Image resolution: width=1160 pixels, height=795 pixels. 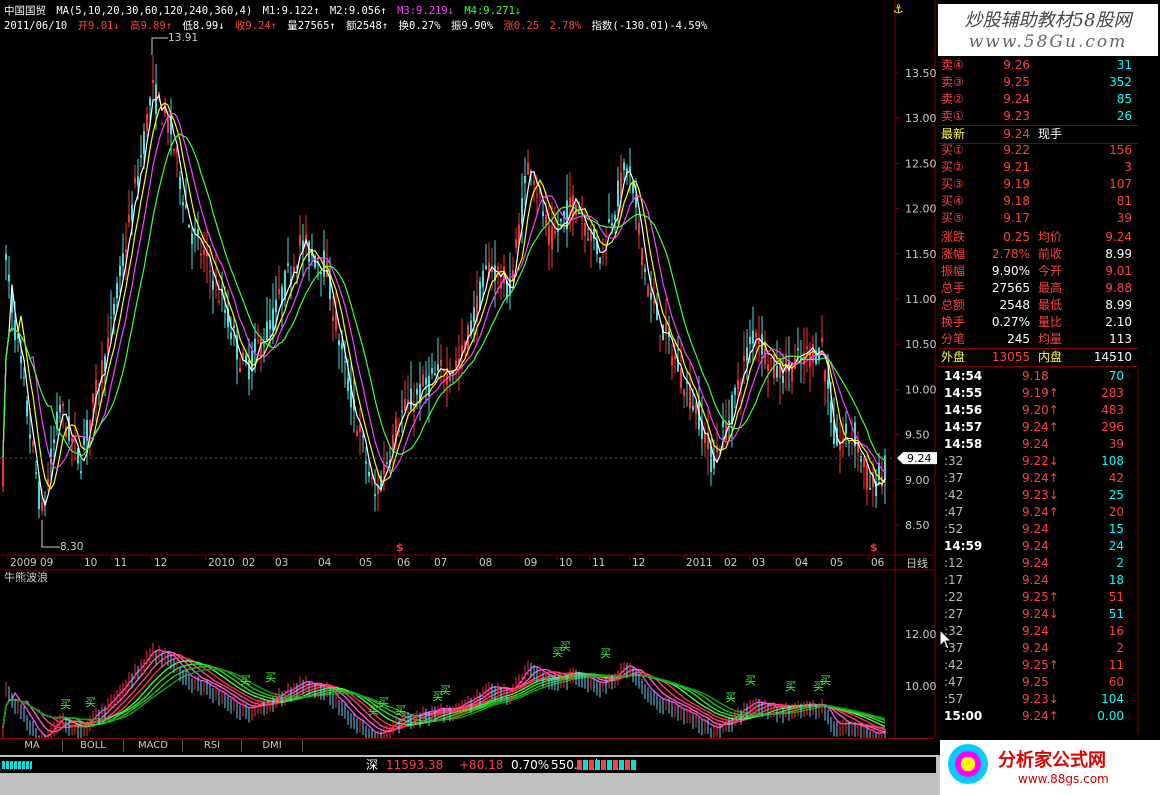 I want to click on period-label: 日线, so click(x=917, y=563).